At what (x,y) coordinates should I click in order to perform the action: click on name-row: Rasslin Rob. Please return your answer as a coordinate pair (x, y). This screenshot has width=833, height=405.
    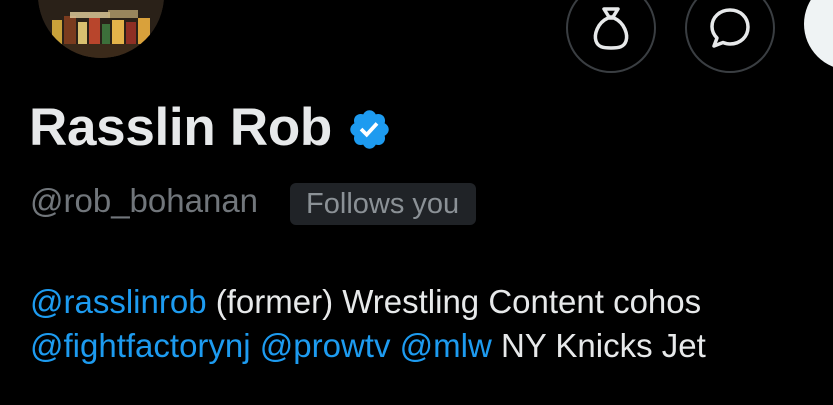
    Looking at the image, I should click on (210, 128).